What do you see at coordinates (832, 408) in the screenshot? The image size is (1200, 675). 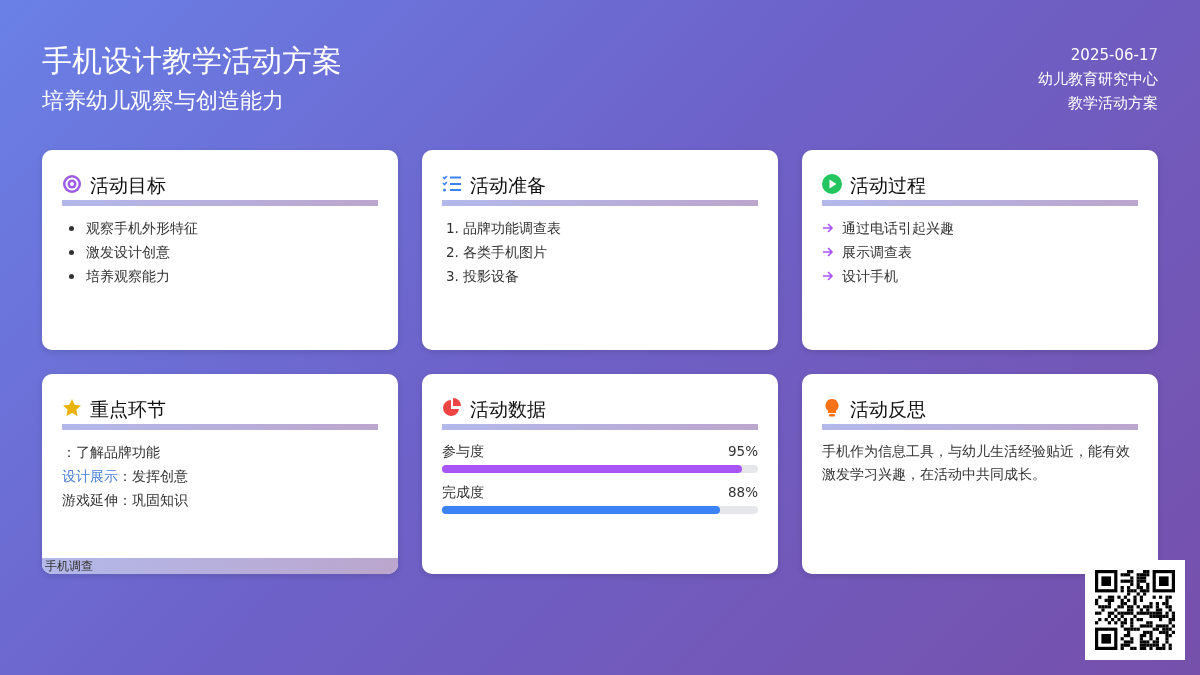 I see `lightbulb-icon` at bounding box center [832, 408].